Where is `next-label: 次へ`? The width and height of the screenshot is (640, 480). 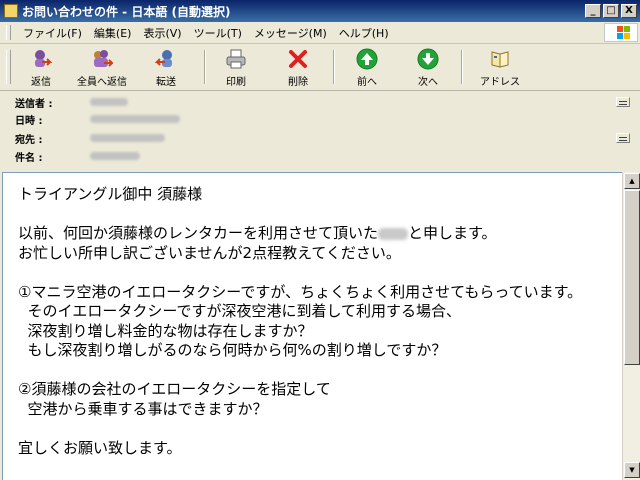
next-label: 次へ is located at coordinates (428, 82).